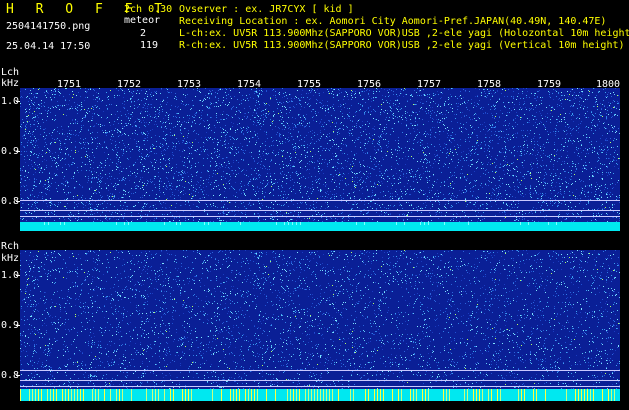  What do you see at coordinates (48, 27) in the screenshot?
I see `image-filename: 2504141750.png` at bounding box center [48, 27].